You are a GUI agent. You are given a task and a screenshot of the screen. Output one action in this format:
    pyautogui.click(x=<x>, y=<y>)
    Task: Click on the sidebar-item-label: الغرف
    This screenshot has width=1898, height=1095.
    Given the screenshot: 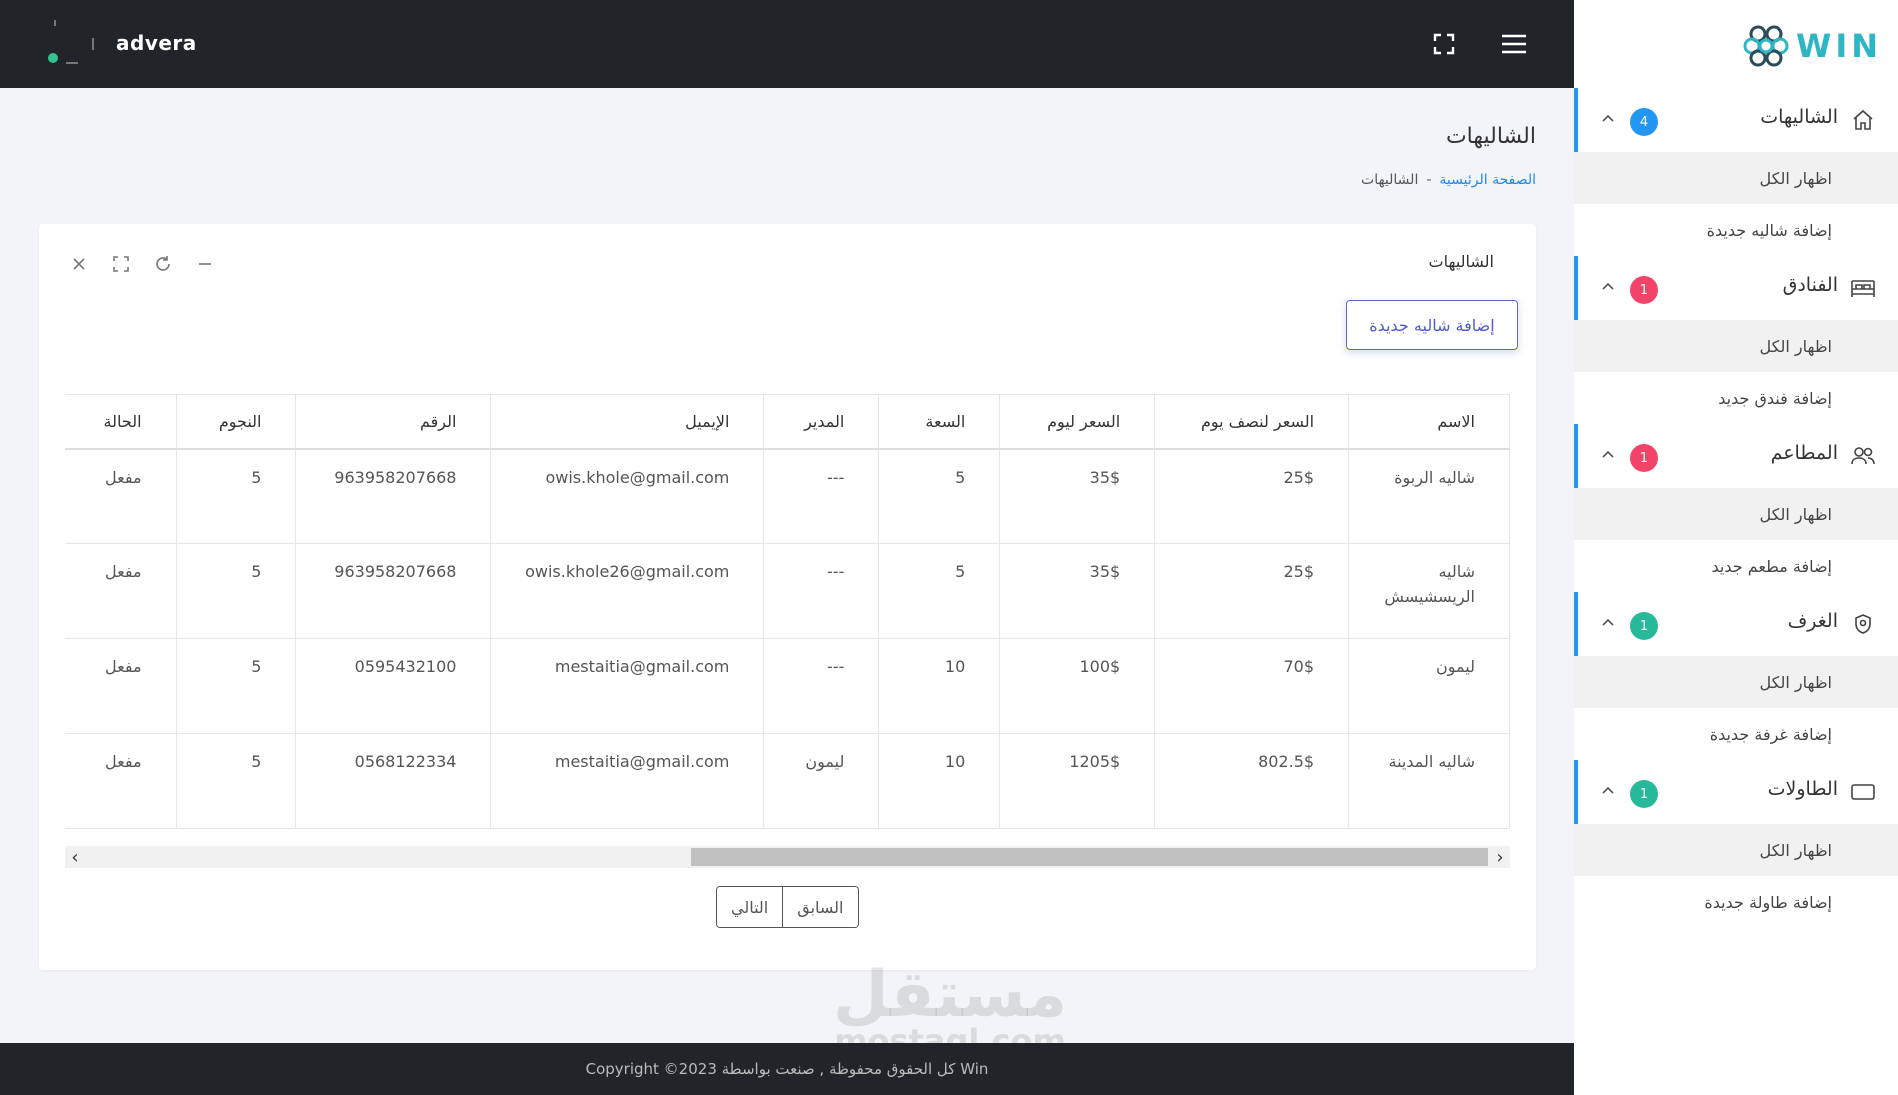 What is the action you would take?
    pyautogui.click(x=1812, y=621)
    